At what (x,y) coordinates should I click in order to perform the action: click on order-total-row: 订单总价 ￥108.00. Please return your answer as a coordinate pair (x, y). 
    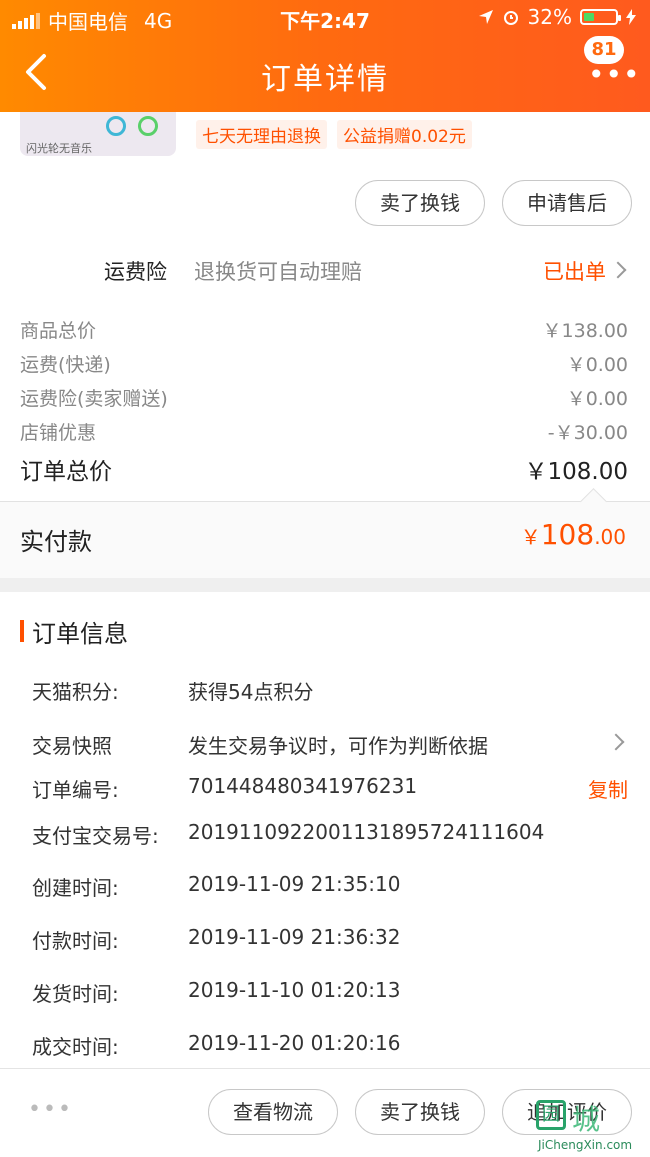
    Looking at the image, I should click on (324, 470).